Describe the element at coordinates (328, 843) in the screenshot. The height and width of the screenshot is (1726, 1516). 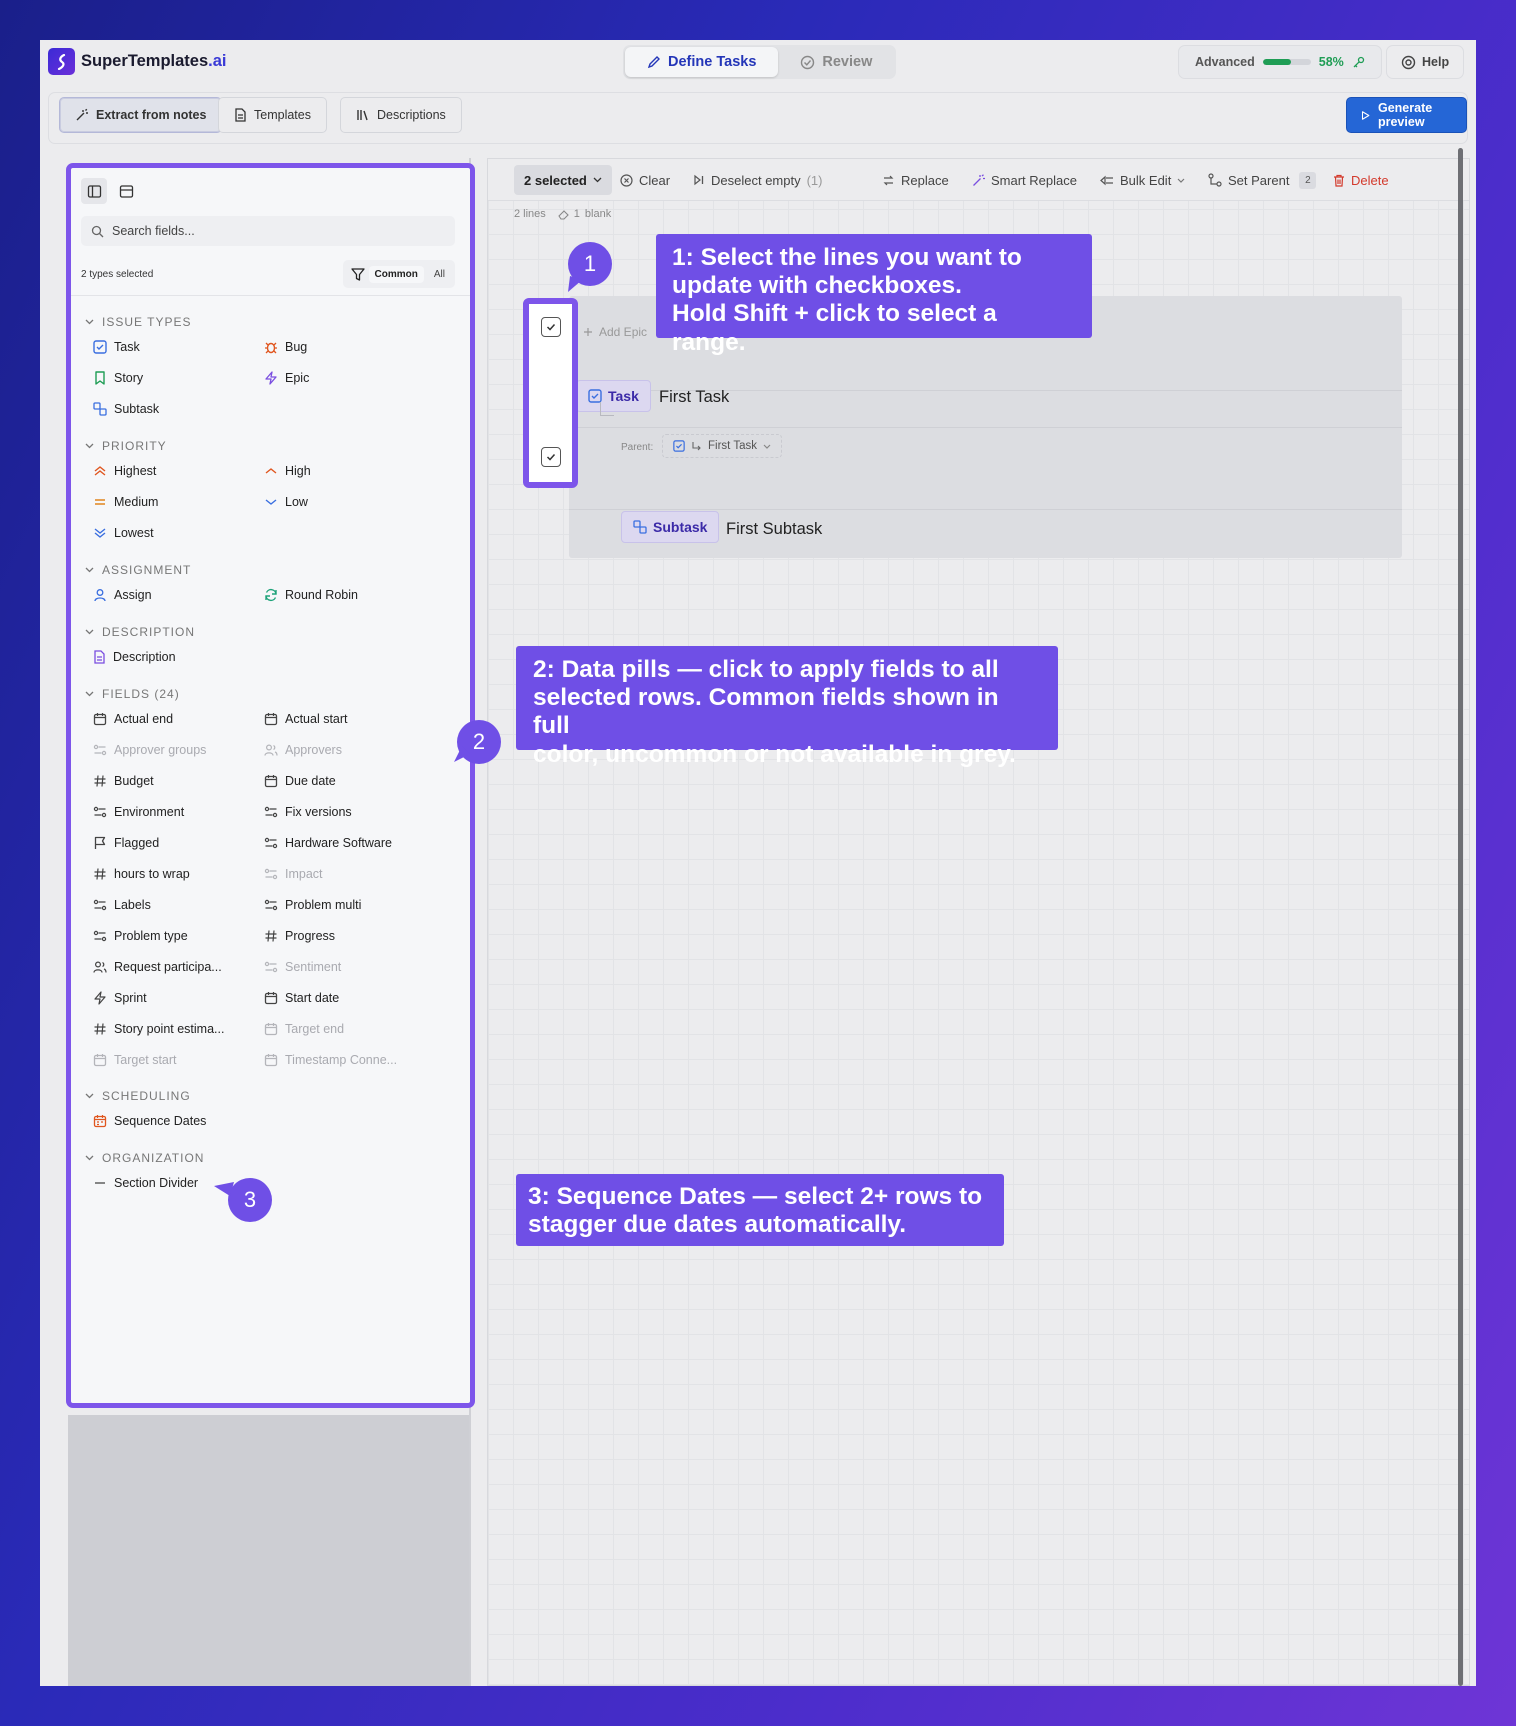
I see `pill-field: Hardware Software` at that location.